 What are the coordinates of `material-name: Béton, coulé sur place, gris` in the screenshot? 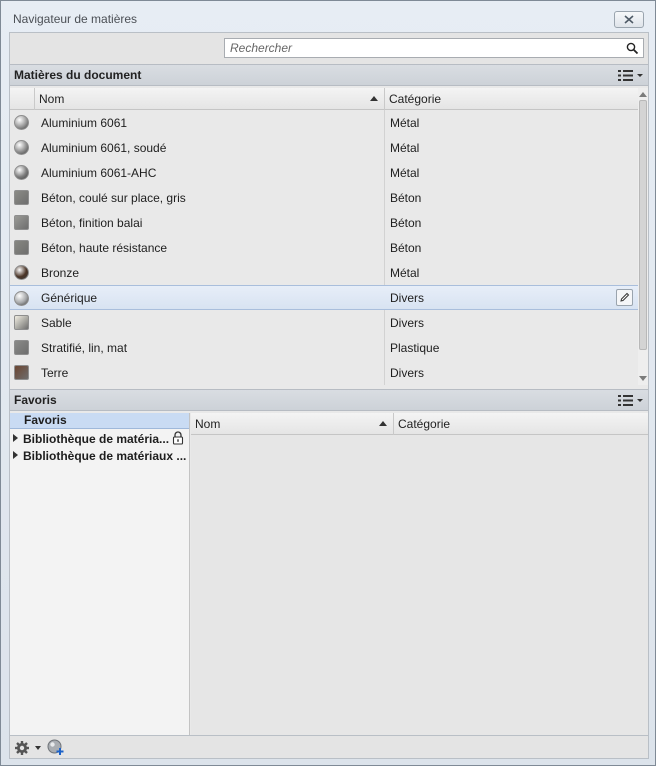 It's located at (113, 197).